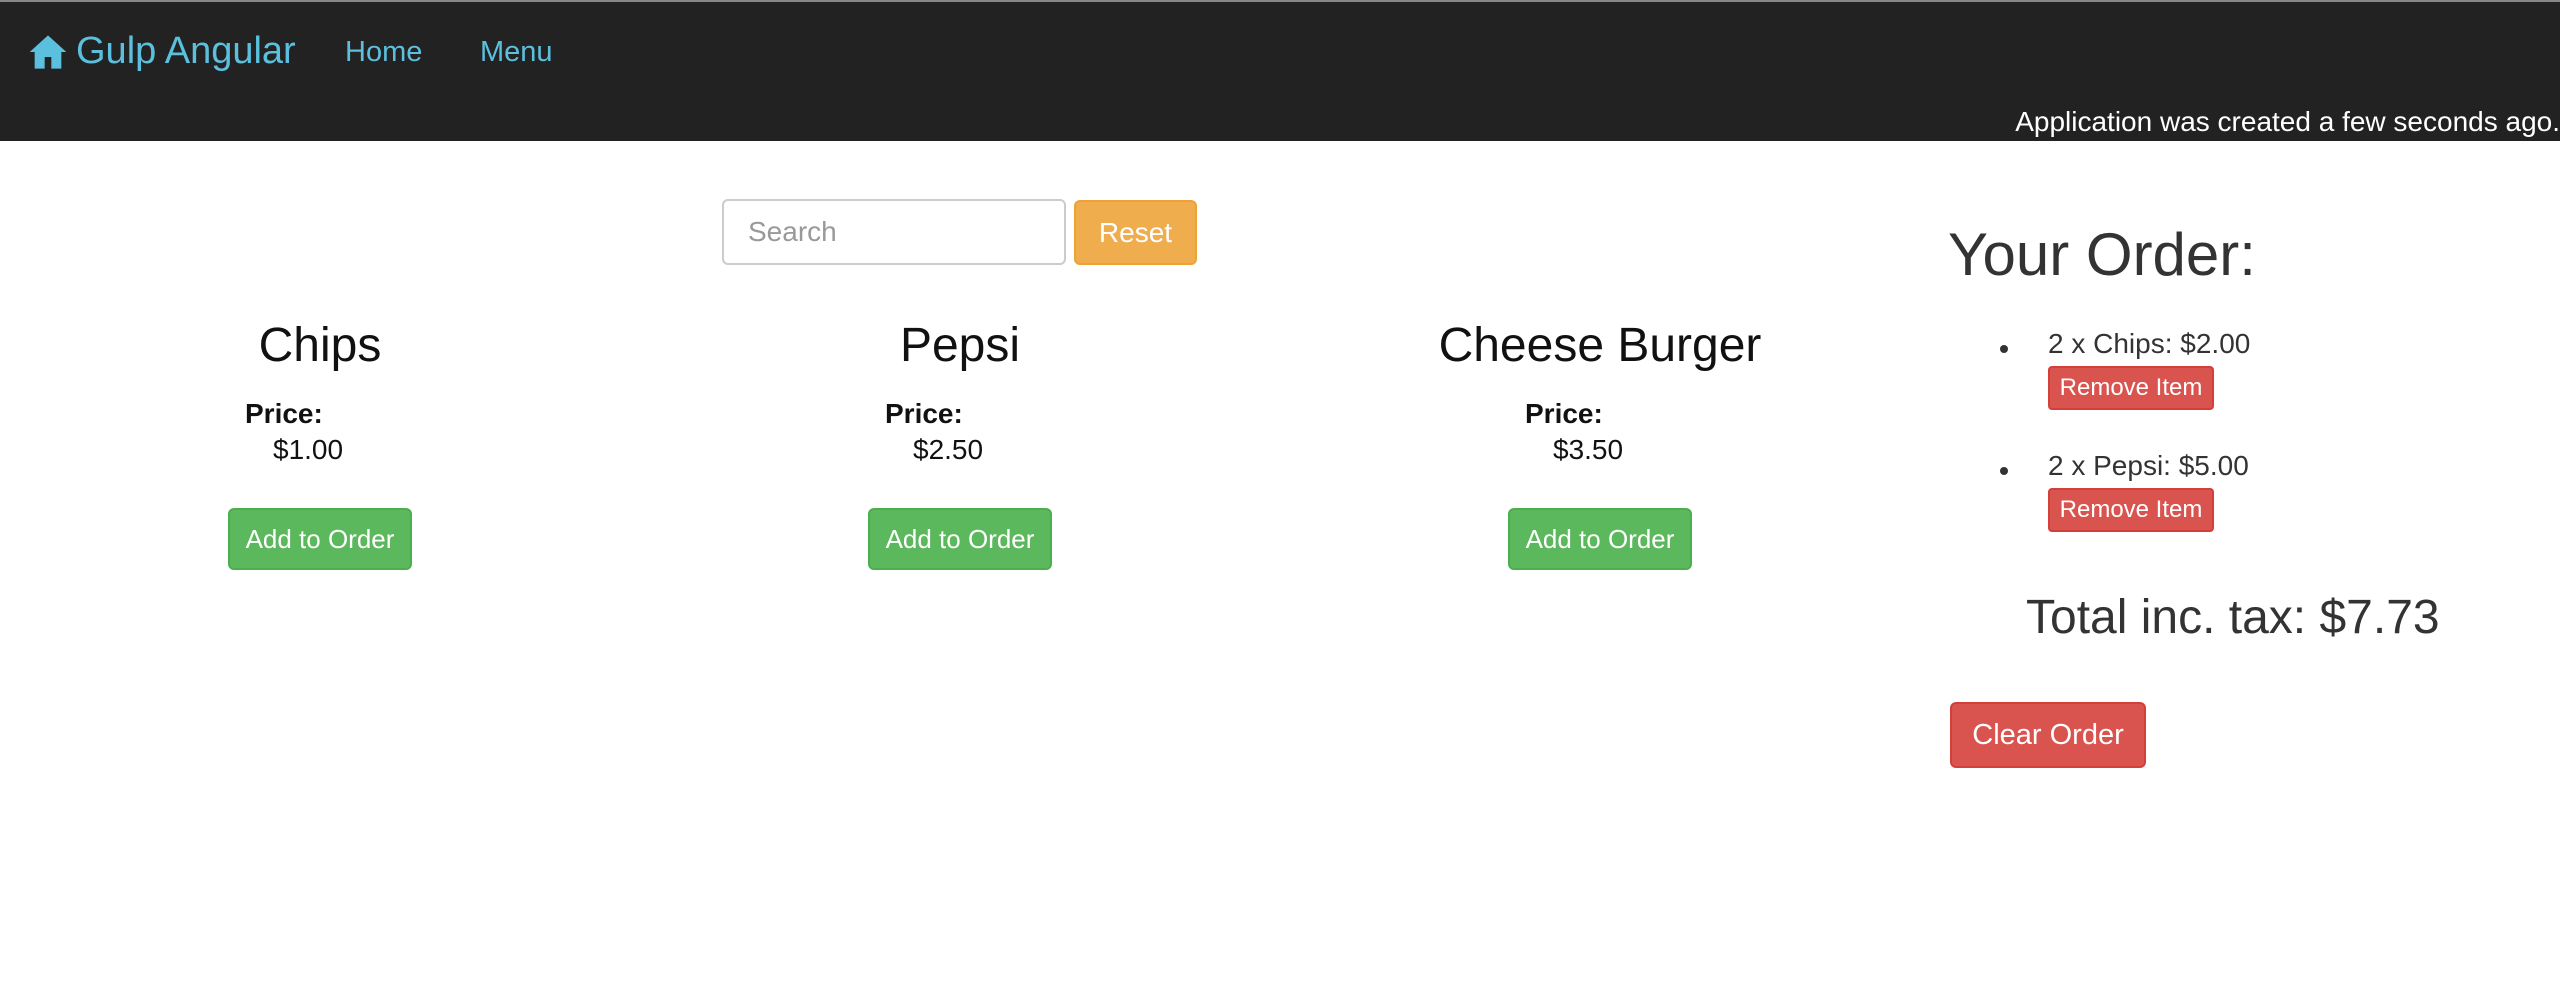 The image size is (2560, 984). I want to click on nav-home-link: Home, so click(383, 52).